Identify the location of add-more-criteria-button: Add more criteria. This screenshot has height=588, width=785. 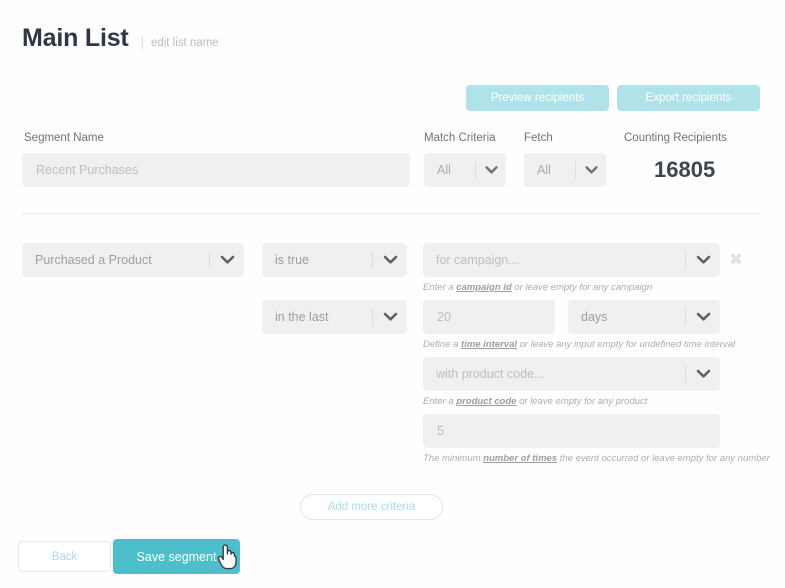
(371, 507).